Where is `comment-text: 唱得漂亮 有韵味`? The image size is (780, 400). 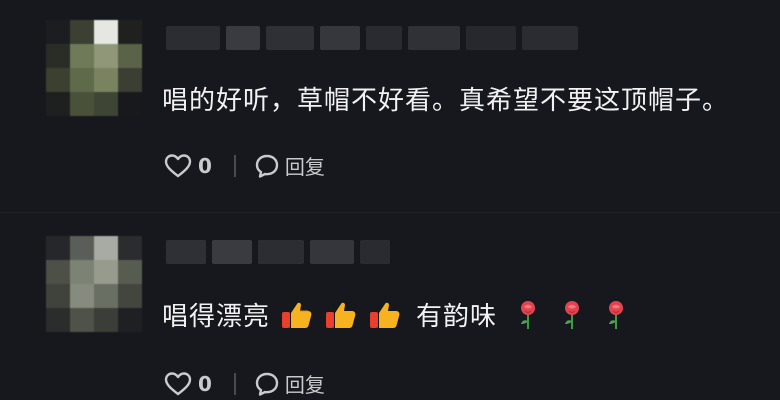
comment-text: 唱得漂亮 有韵味 is located at coordinates (395, 314).